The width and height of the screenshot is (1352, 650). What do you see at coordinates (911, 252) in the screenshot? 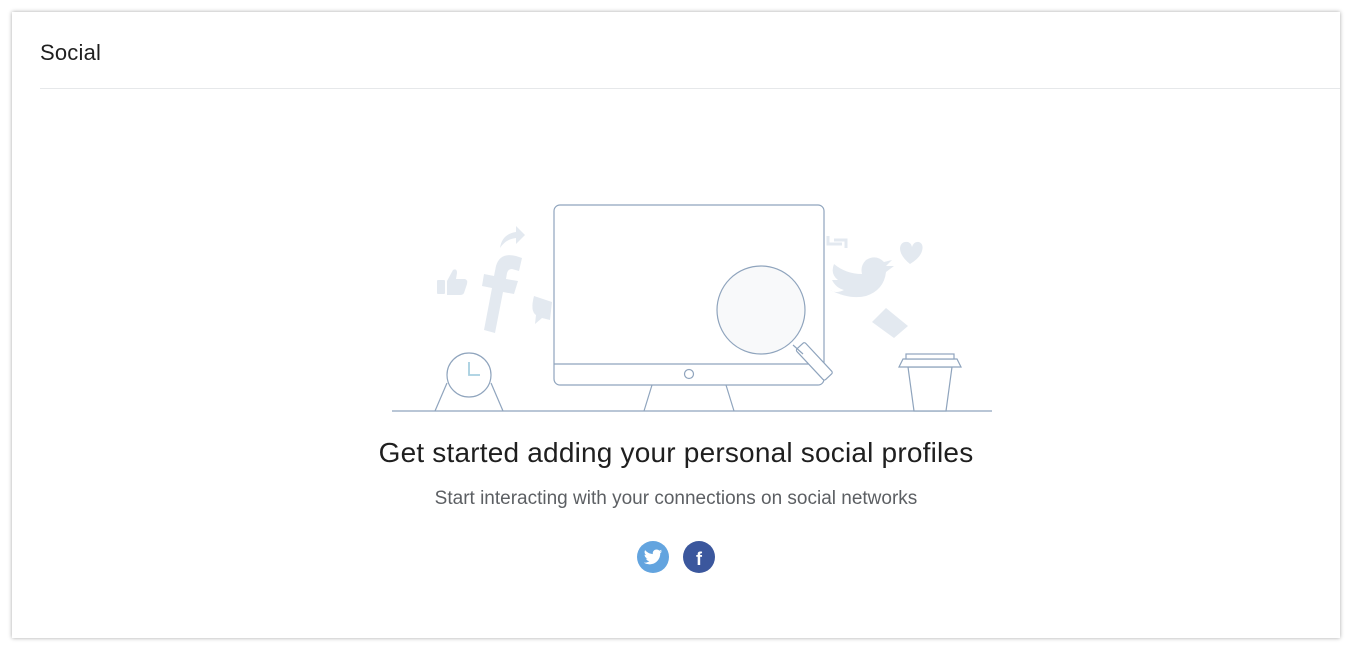
I see `heart-icon` at bounding box center [911, 252].